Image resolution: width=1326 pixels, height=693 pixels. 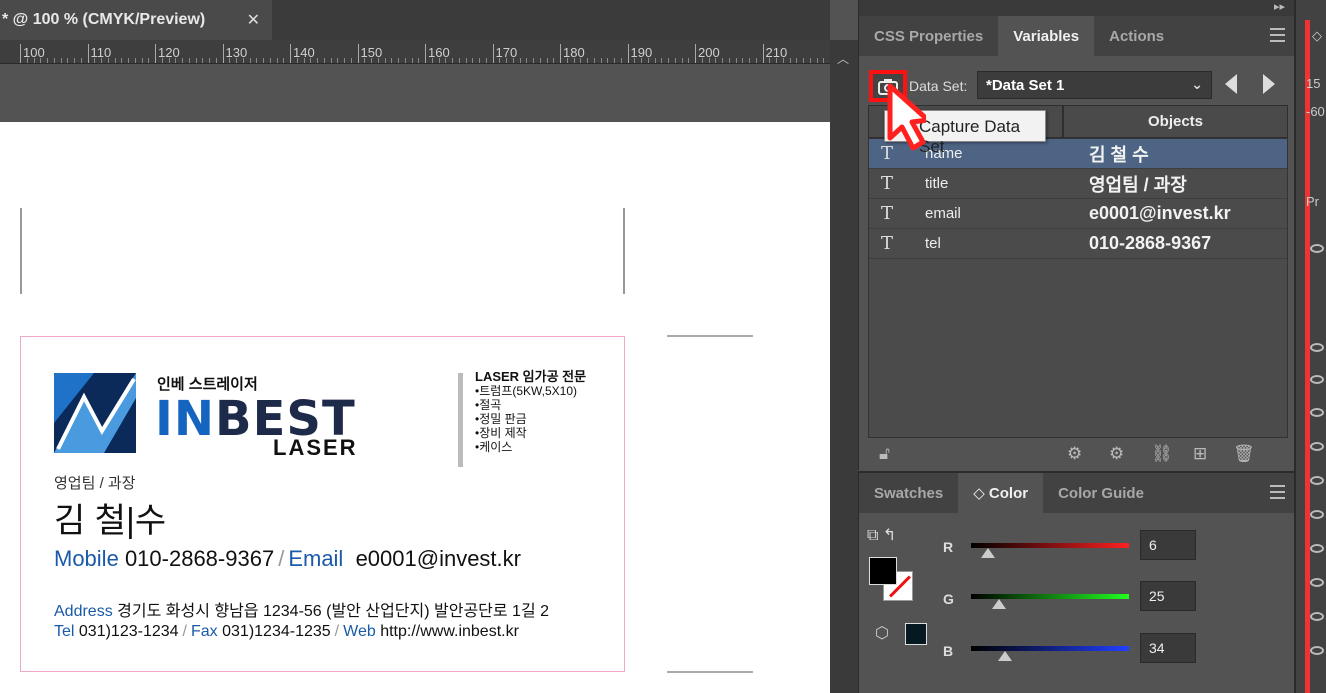 What do you see at coordinates (1074, 454) in the screenshot?
I see `make-dynamic-object-icon: ⚙︎` at bounding box center [1074, 454].